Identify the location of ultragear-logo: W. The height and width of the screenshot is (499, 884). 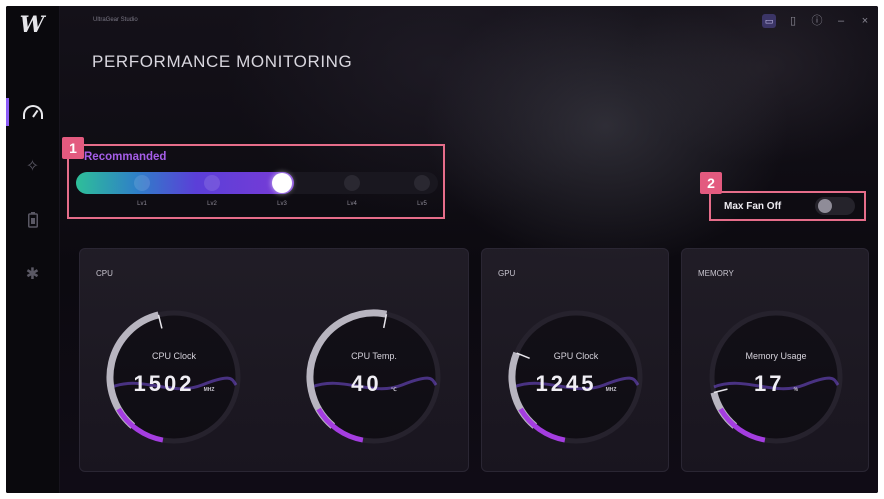
(32, 25).